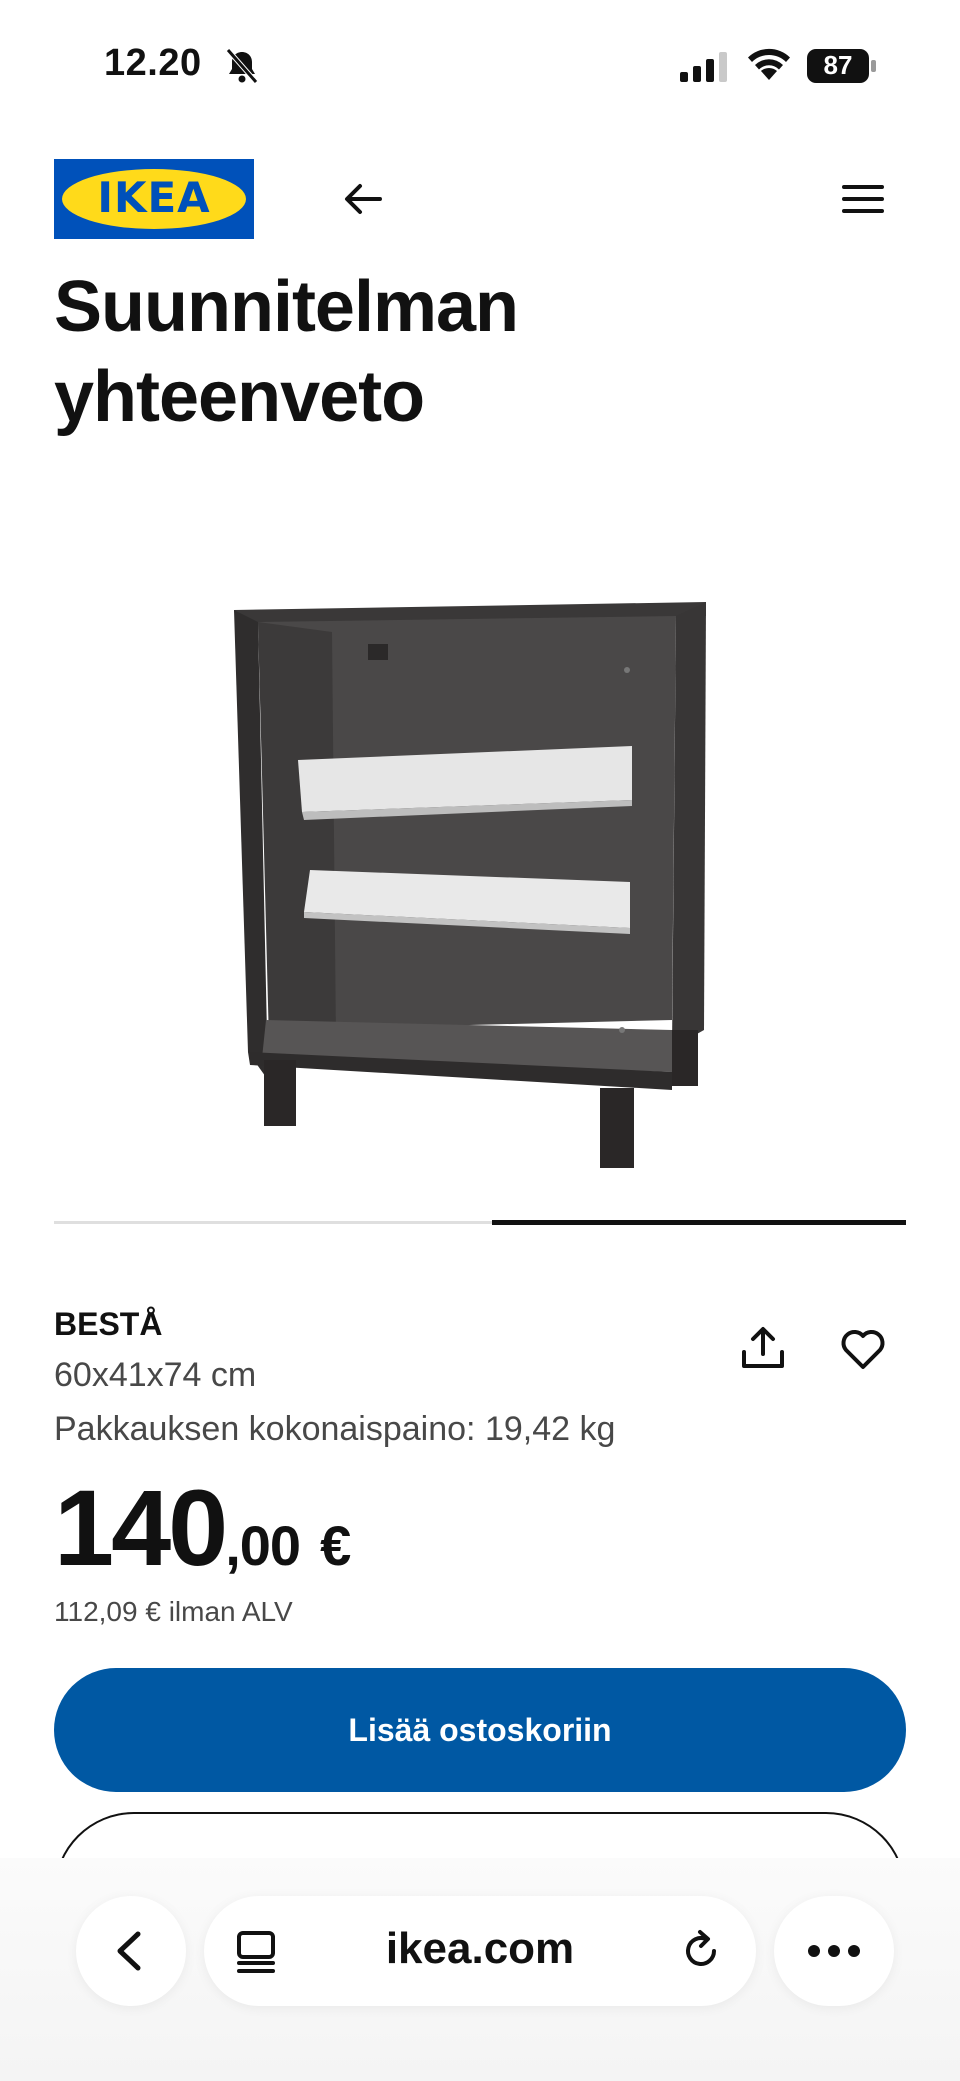 This screenshot has width=960, height=2081. Describe the element at coordinates (699, 1222) in the screenshot. I see `carousel-active-indicator` at that location.